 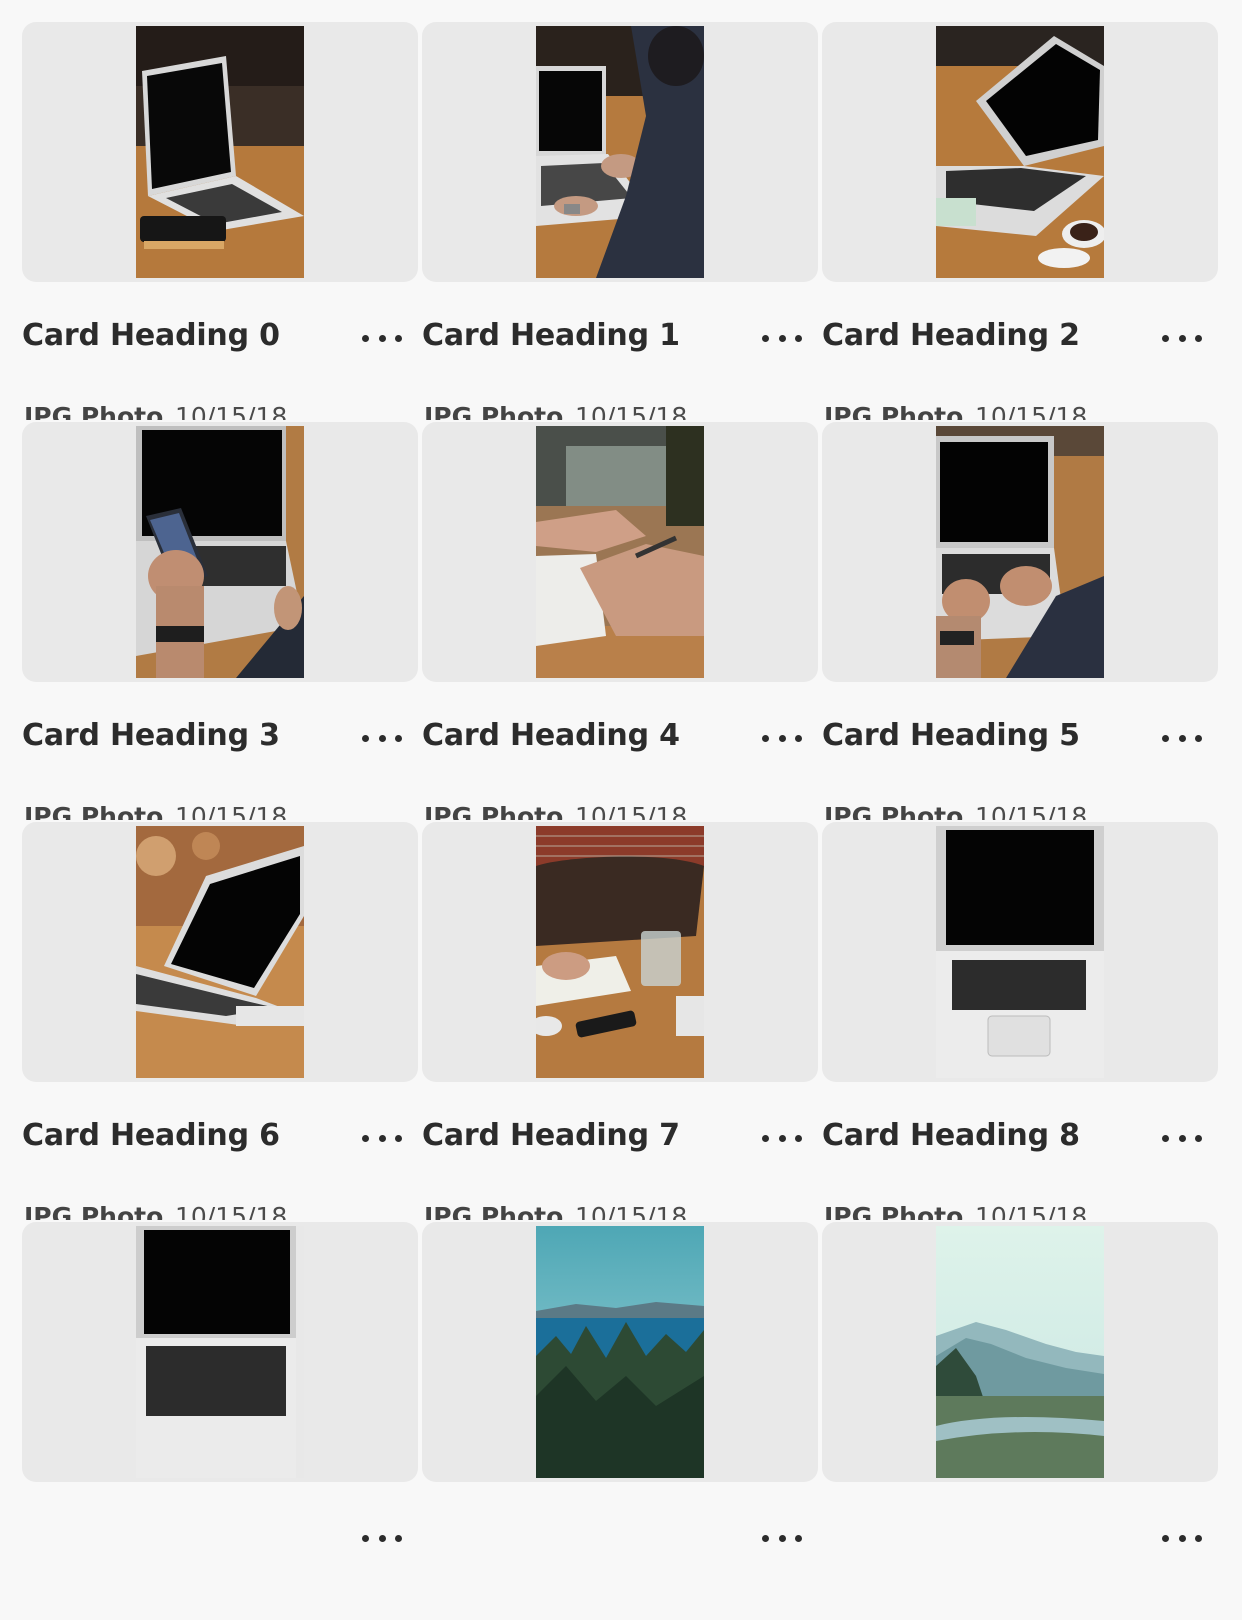 I want to click on asset-card: Card Heading 3 JPG Photo 10/15/18, so click(x=220, y=621).